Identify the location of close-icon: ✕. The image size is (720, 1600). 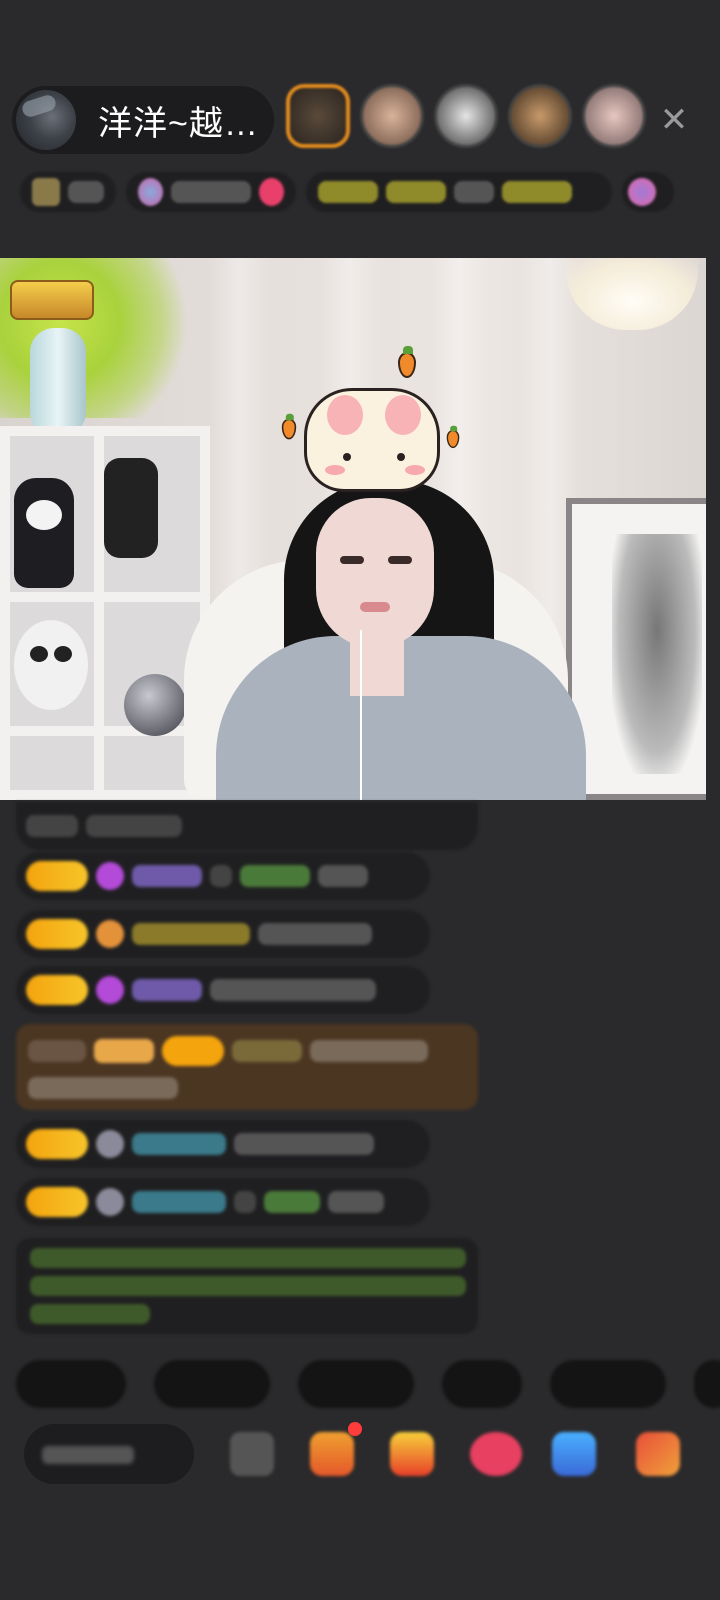
(674, 120).